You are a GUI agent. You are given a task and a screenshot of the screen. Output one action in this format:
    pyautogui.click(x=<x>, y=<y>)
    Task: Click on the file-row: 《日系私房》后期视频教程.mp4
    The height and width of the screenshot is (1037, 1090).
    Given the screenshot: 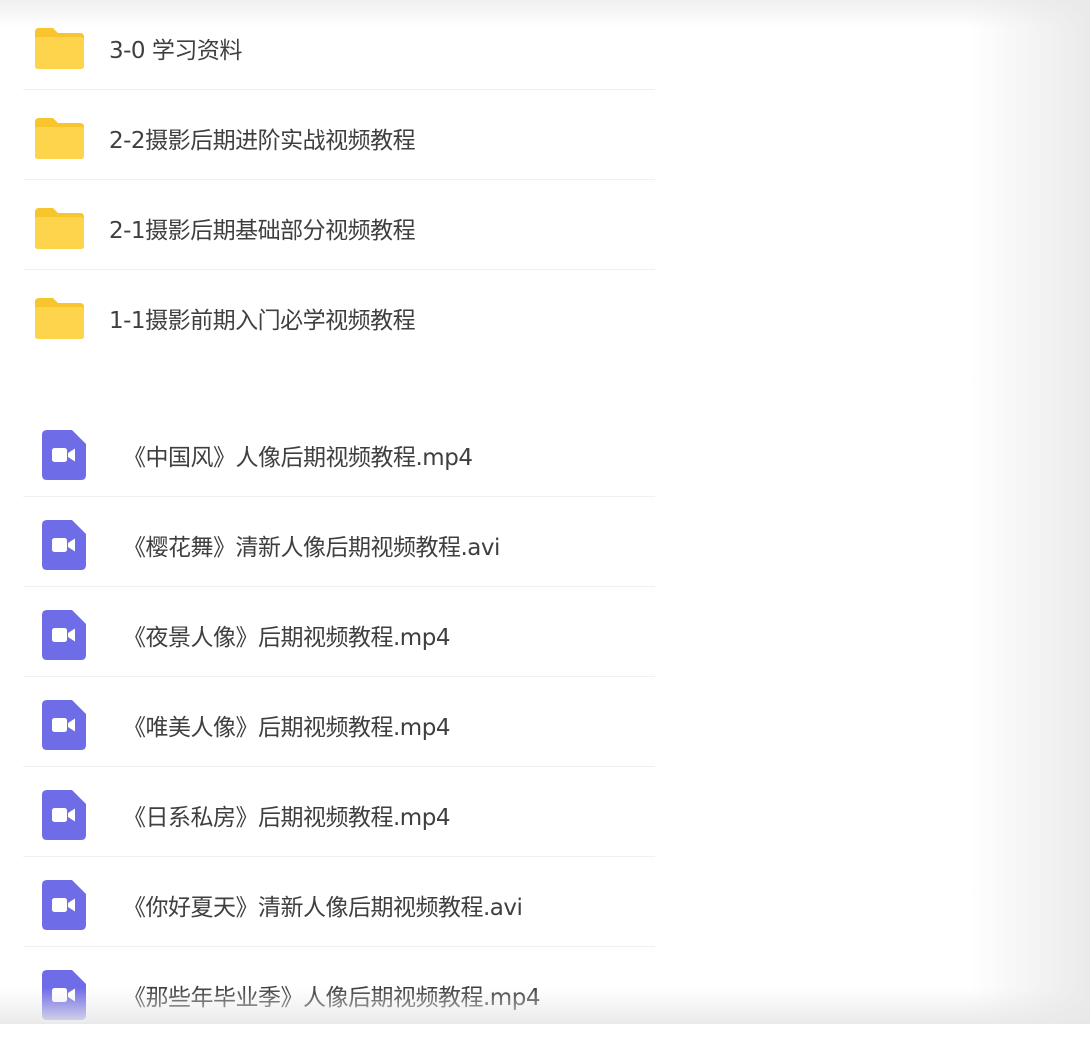 What is the action you would take?
    pyautogui.click(x=339, y=812)
    